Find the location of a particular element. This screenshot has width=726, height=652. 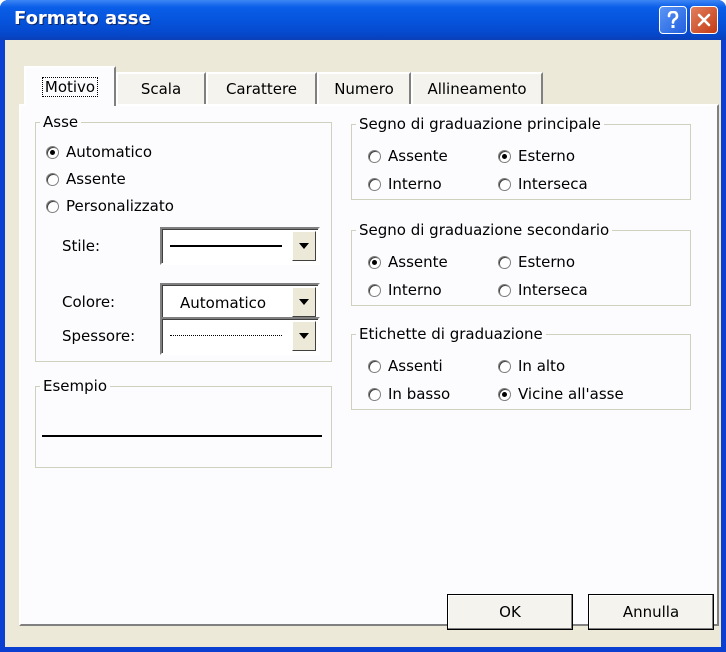

secondario-radio-interseca: Interseca is located at coordinates (543, 290).